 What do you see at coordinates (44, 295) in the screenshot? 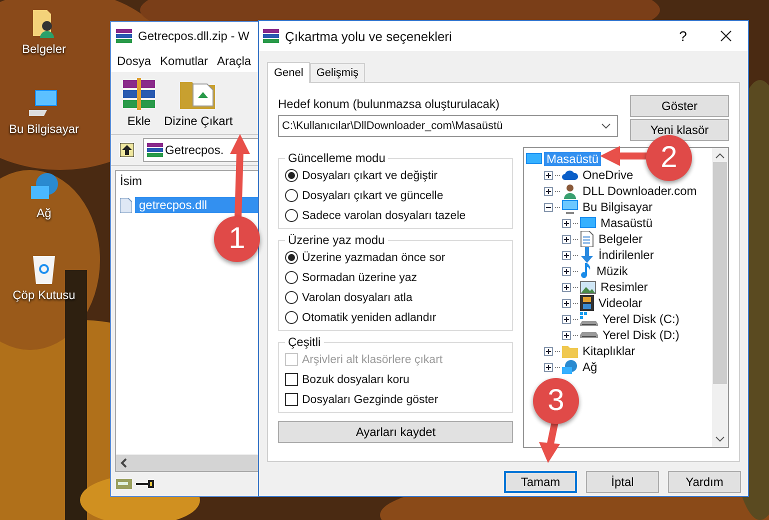
I see `desktop-icon-label: Çöp Kutusu` at bounding box center [44, 295].